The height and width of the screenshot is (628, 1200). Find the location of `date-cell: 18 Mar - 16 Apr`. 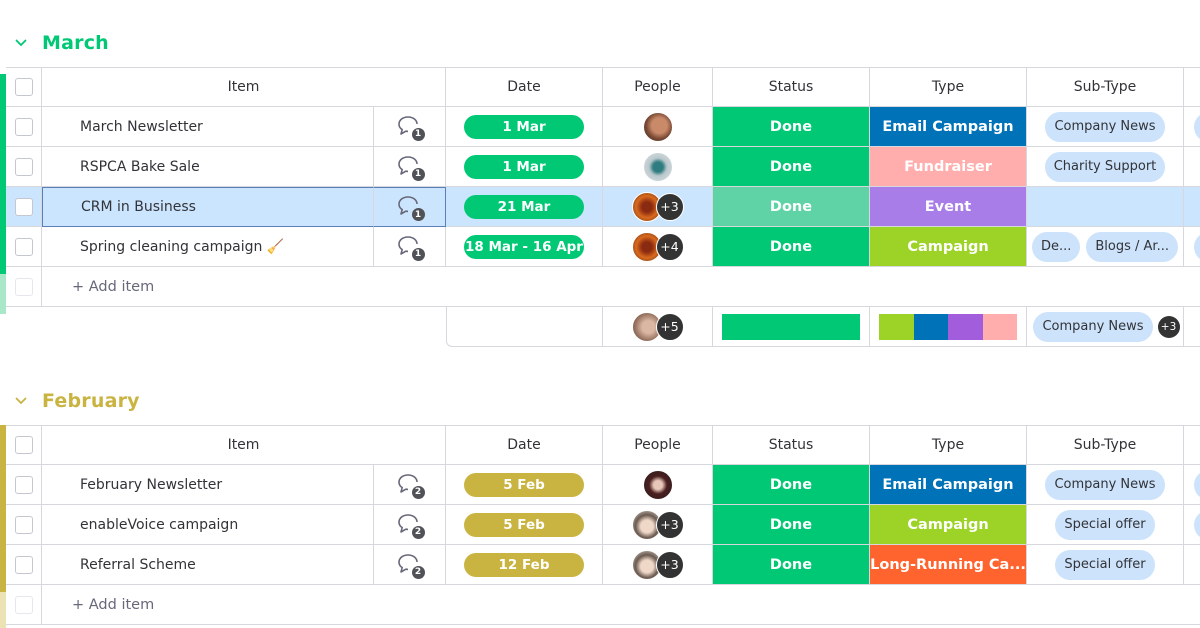

date-cell: 18 Mar - 16 Apr is located at coordinates (524, 247).